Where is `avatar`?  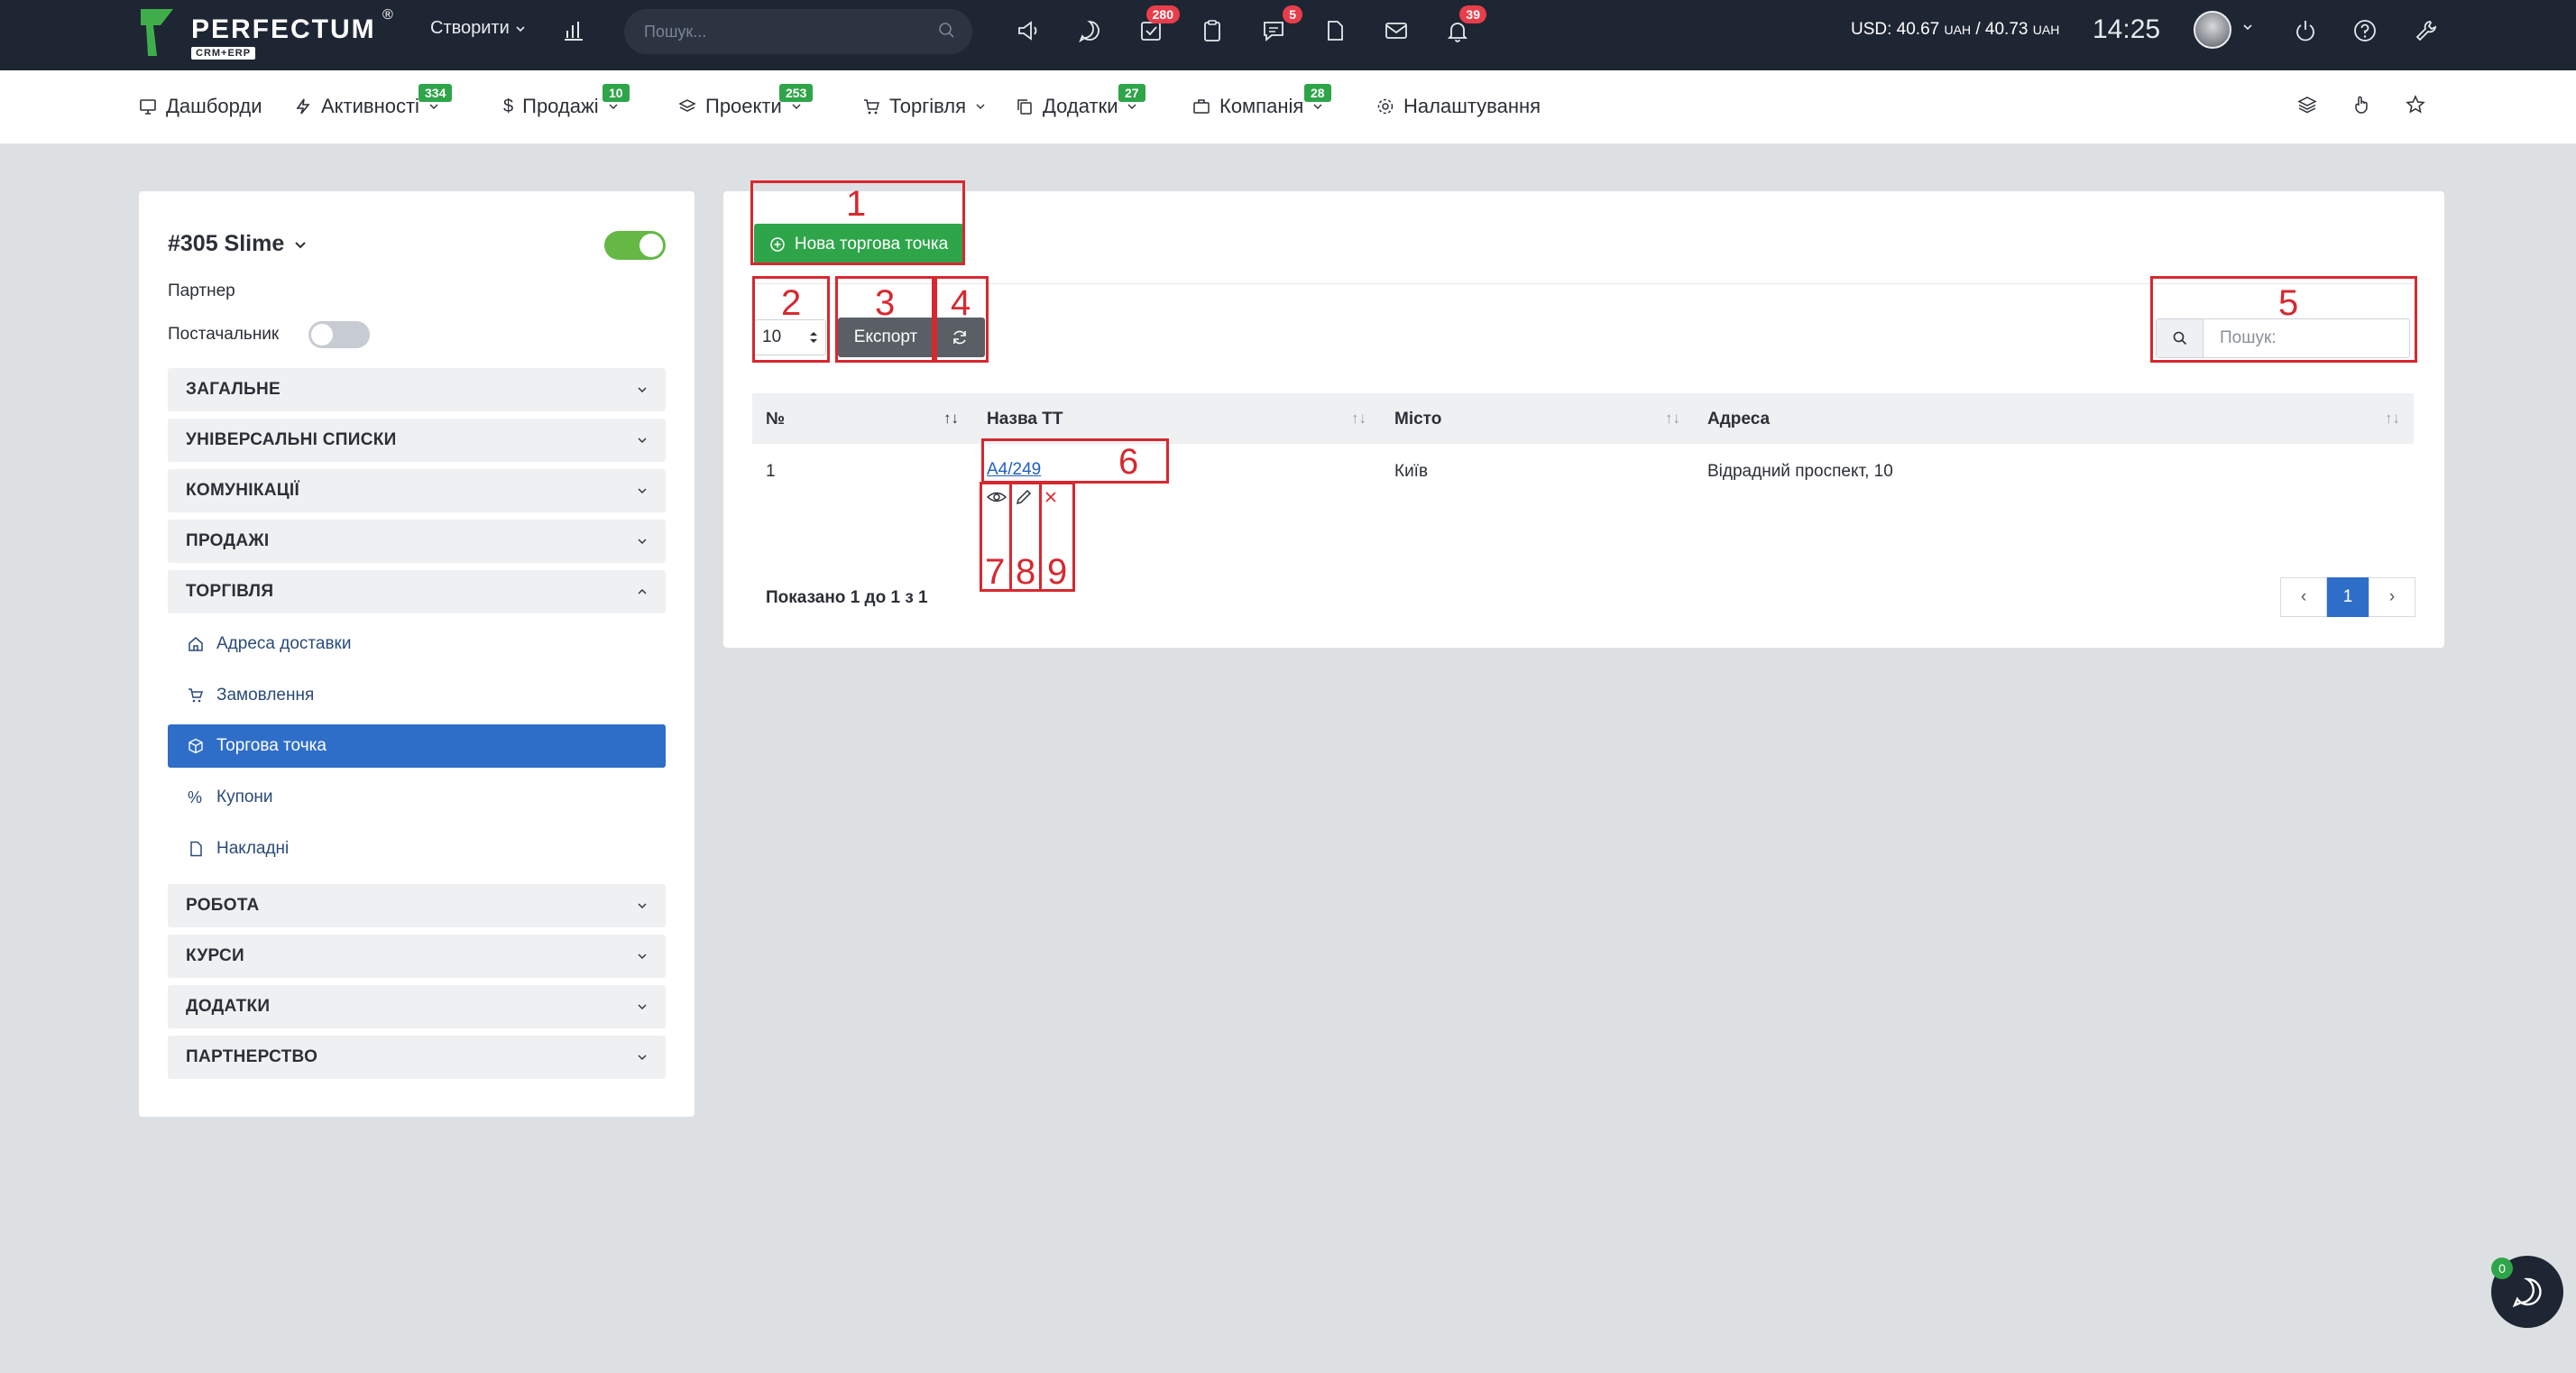
avatar is located at coordinates (2212, 30).